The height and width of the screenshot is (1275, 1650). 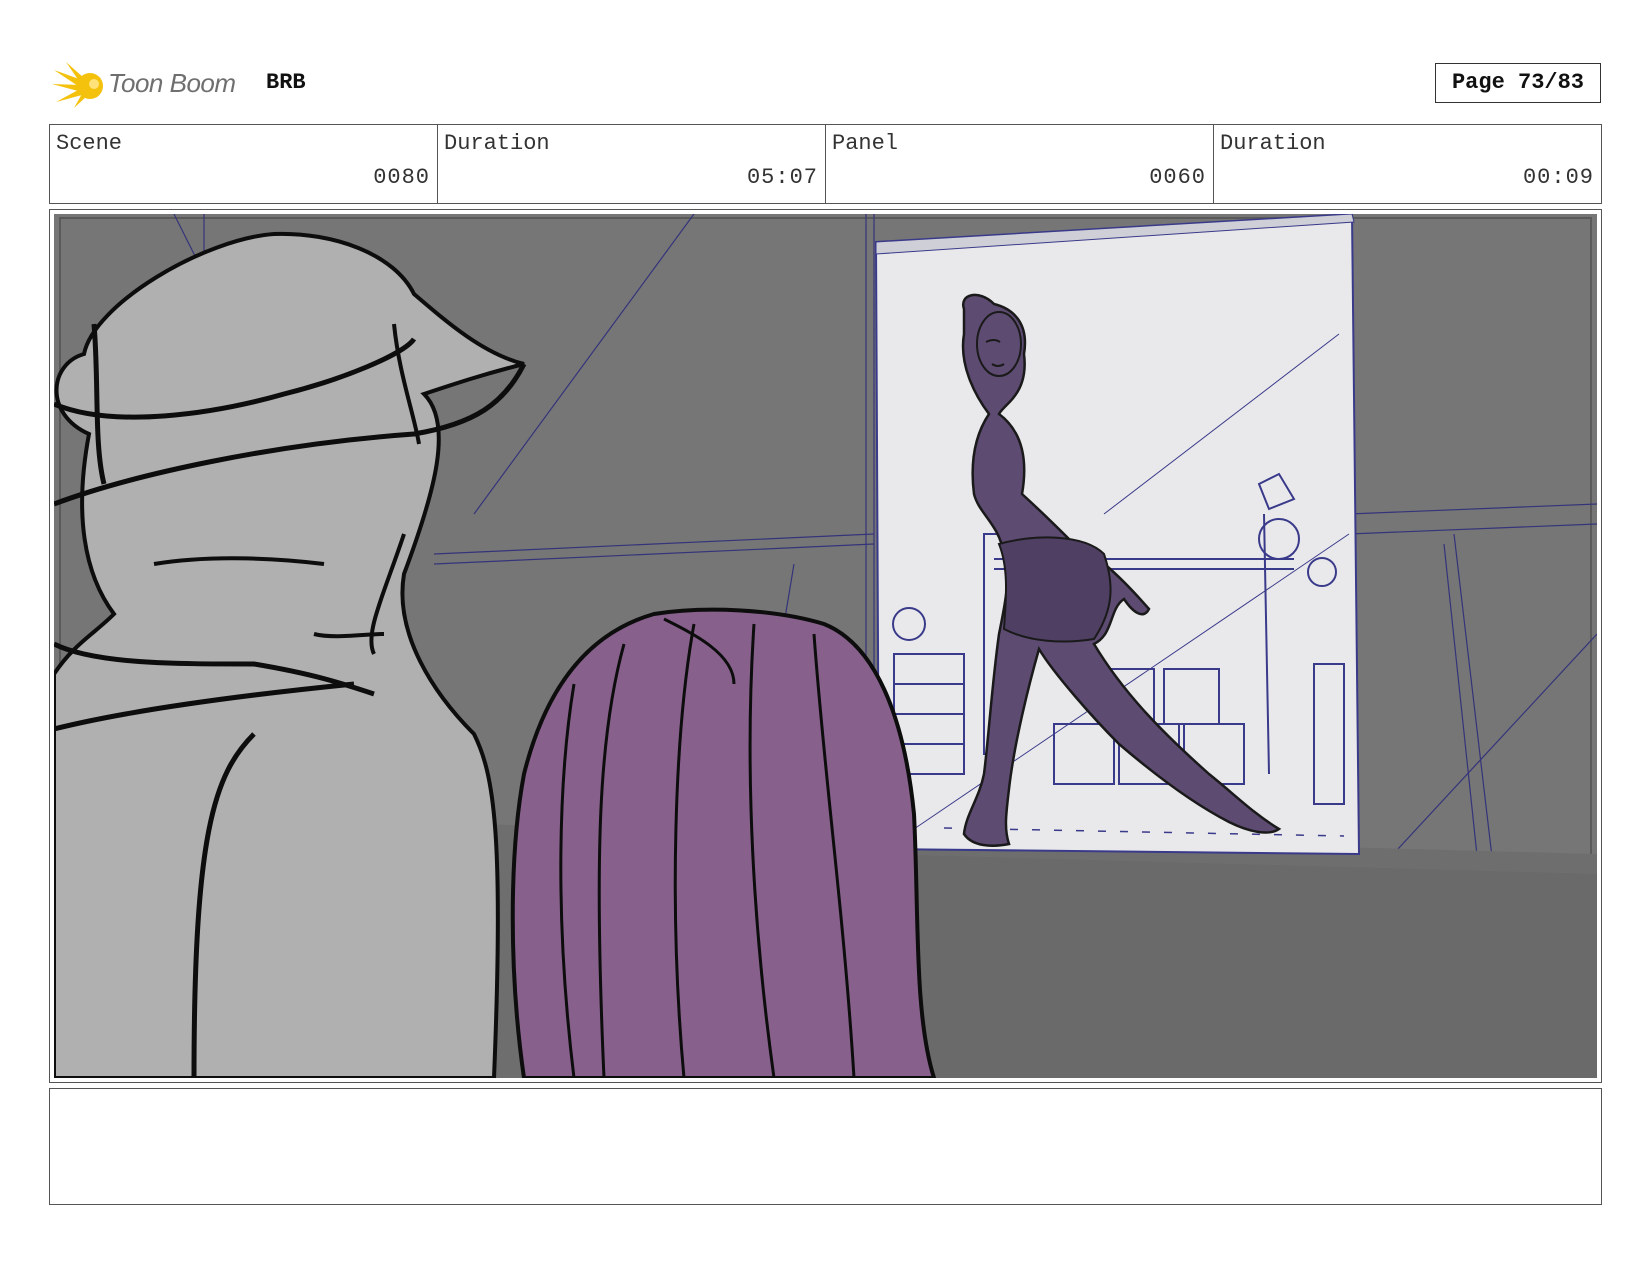 I want to click on doorway, so click(x=1117, y=535).